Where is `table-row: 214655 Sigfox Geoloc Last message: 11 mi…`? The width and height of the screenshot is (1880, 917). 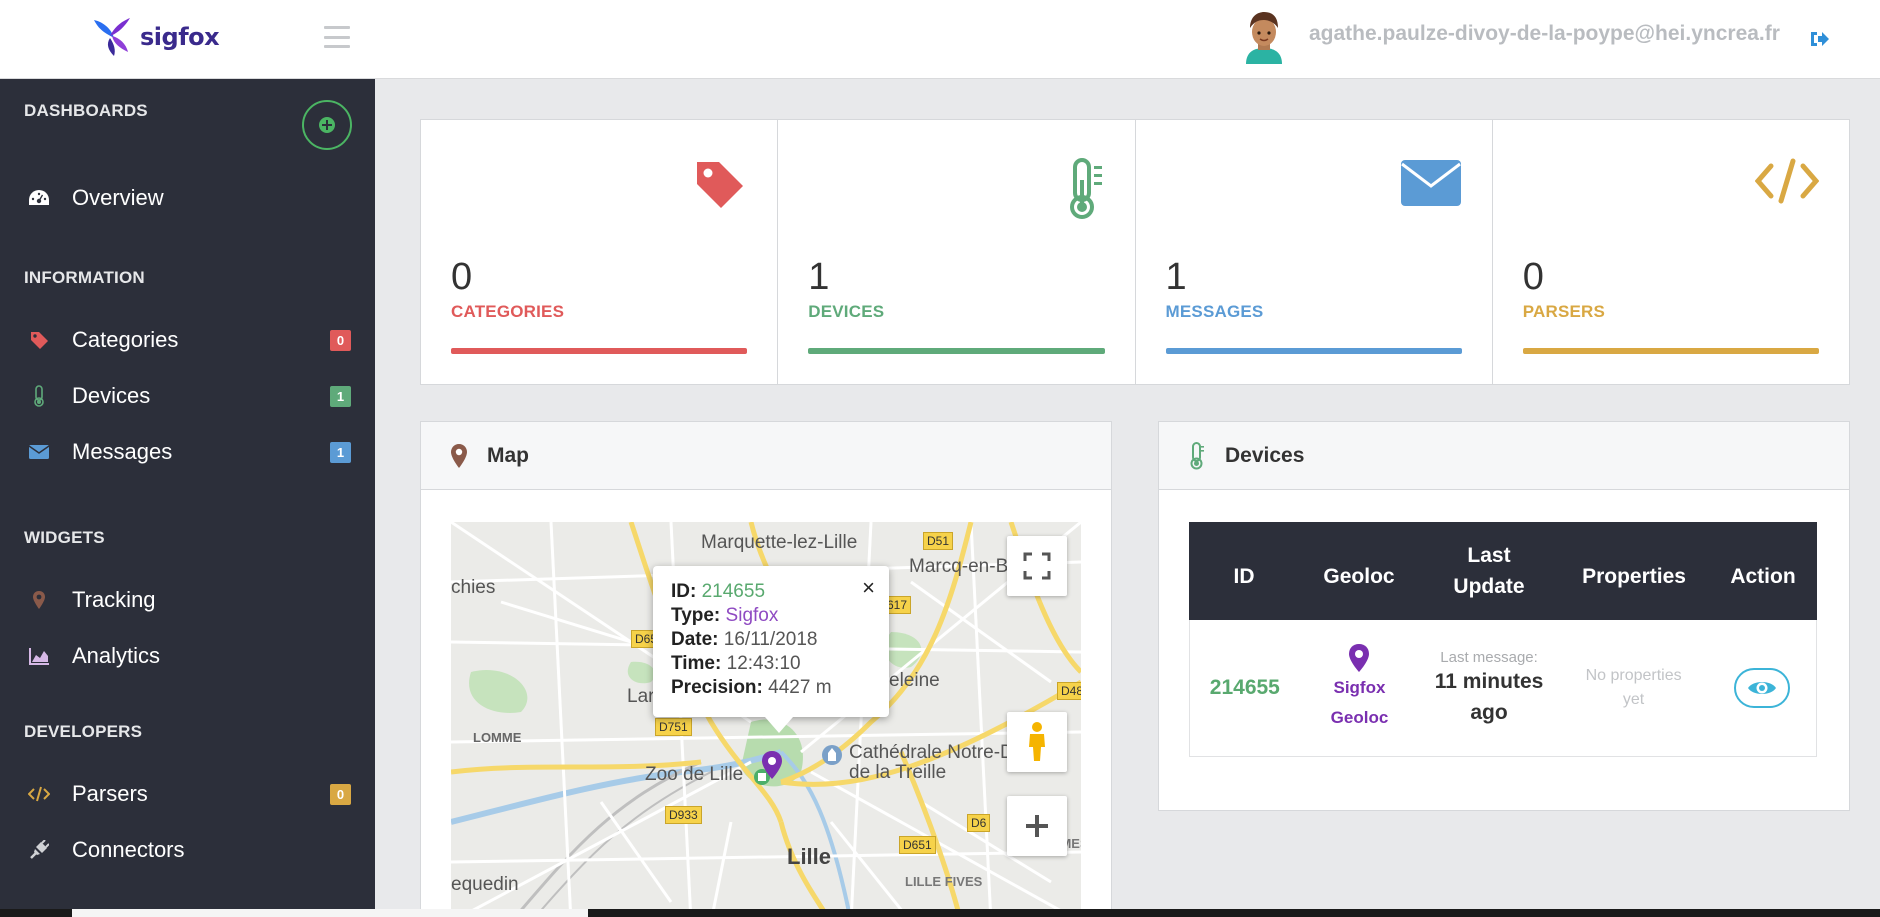
table-row: 214655 Sigfox Geoloc Last message: 11 mi… is located at coordinates (1503, 688).